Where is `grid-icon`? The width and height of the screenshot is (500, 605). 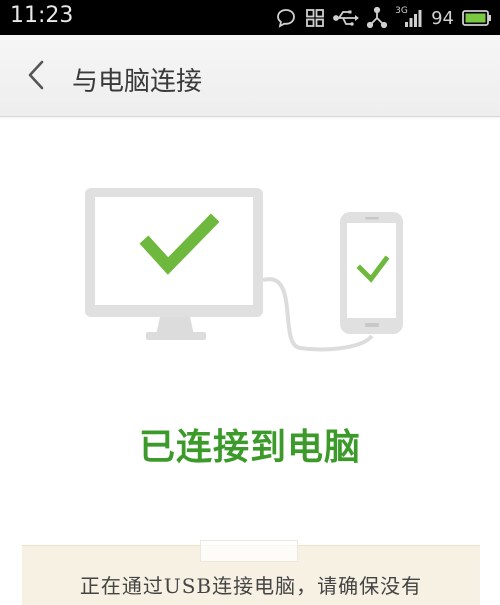 grid-icon is located at coordinates (315, 18).